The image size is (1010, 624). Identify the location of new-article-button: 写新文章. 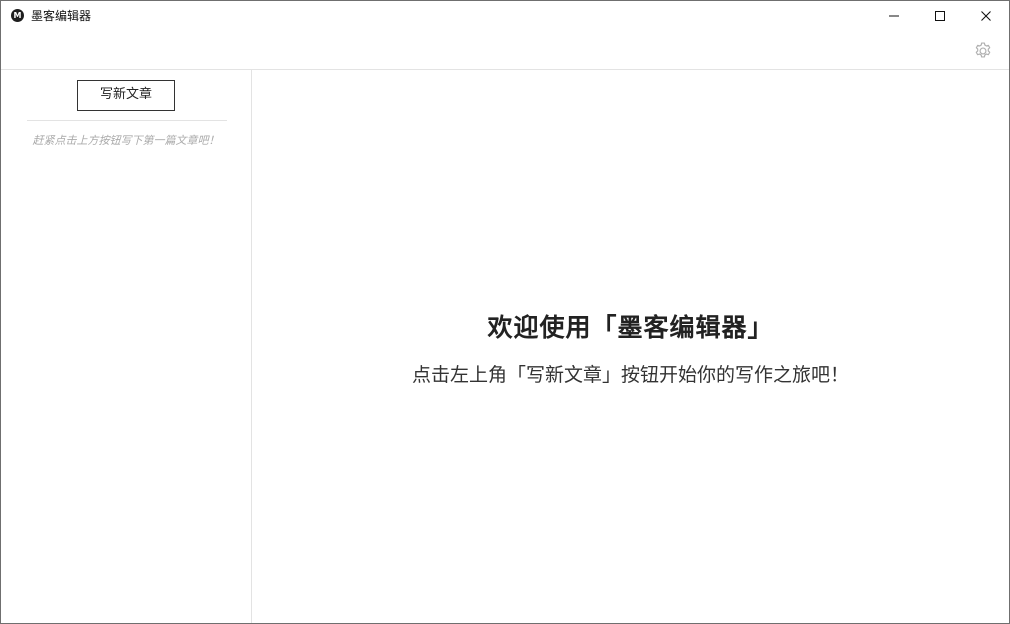
(126, 95).